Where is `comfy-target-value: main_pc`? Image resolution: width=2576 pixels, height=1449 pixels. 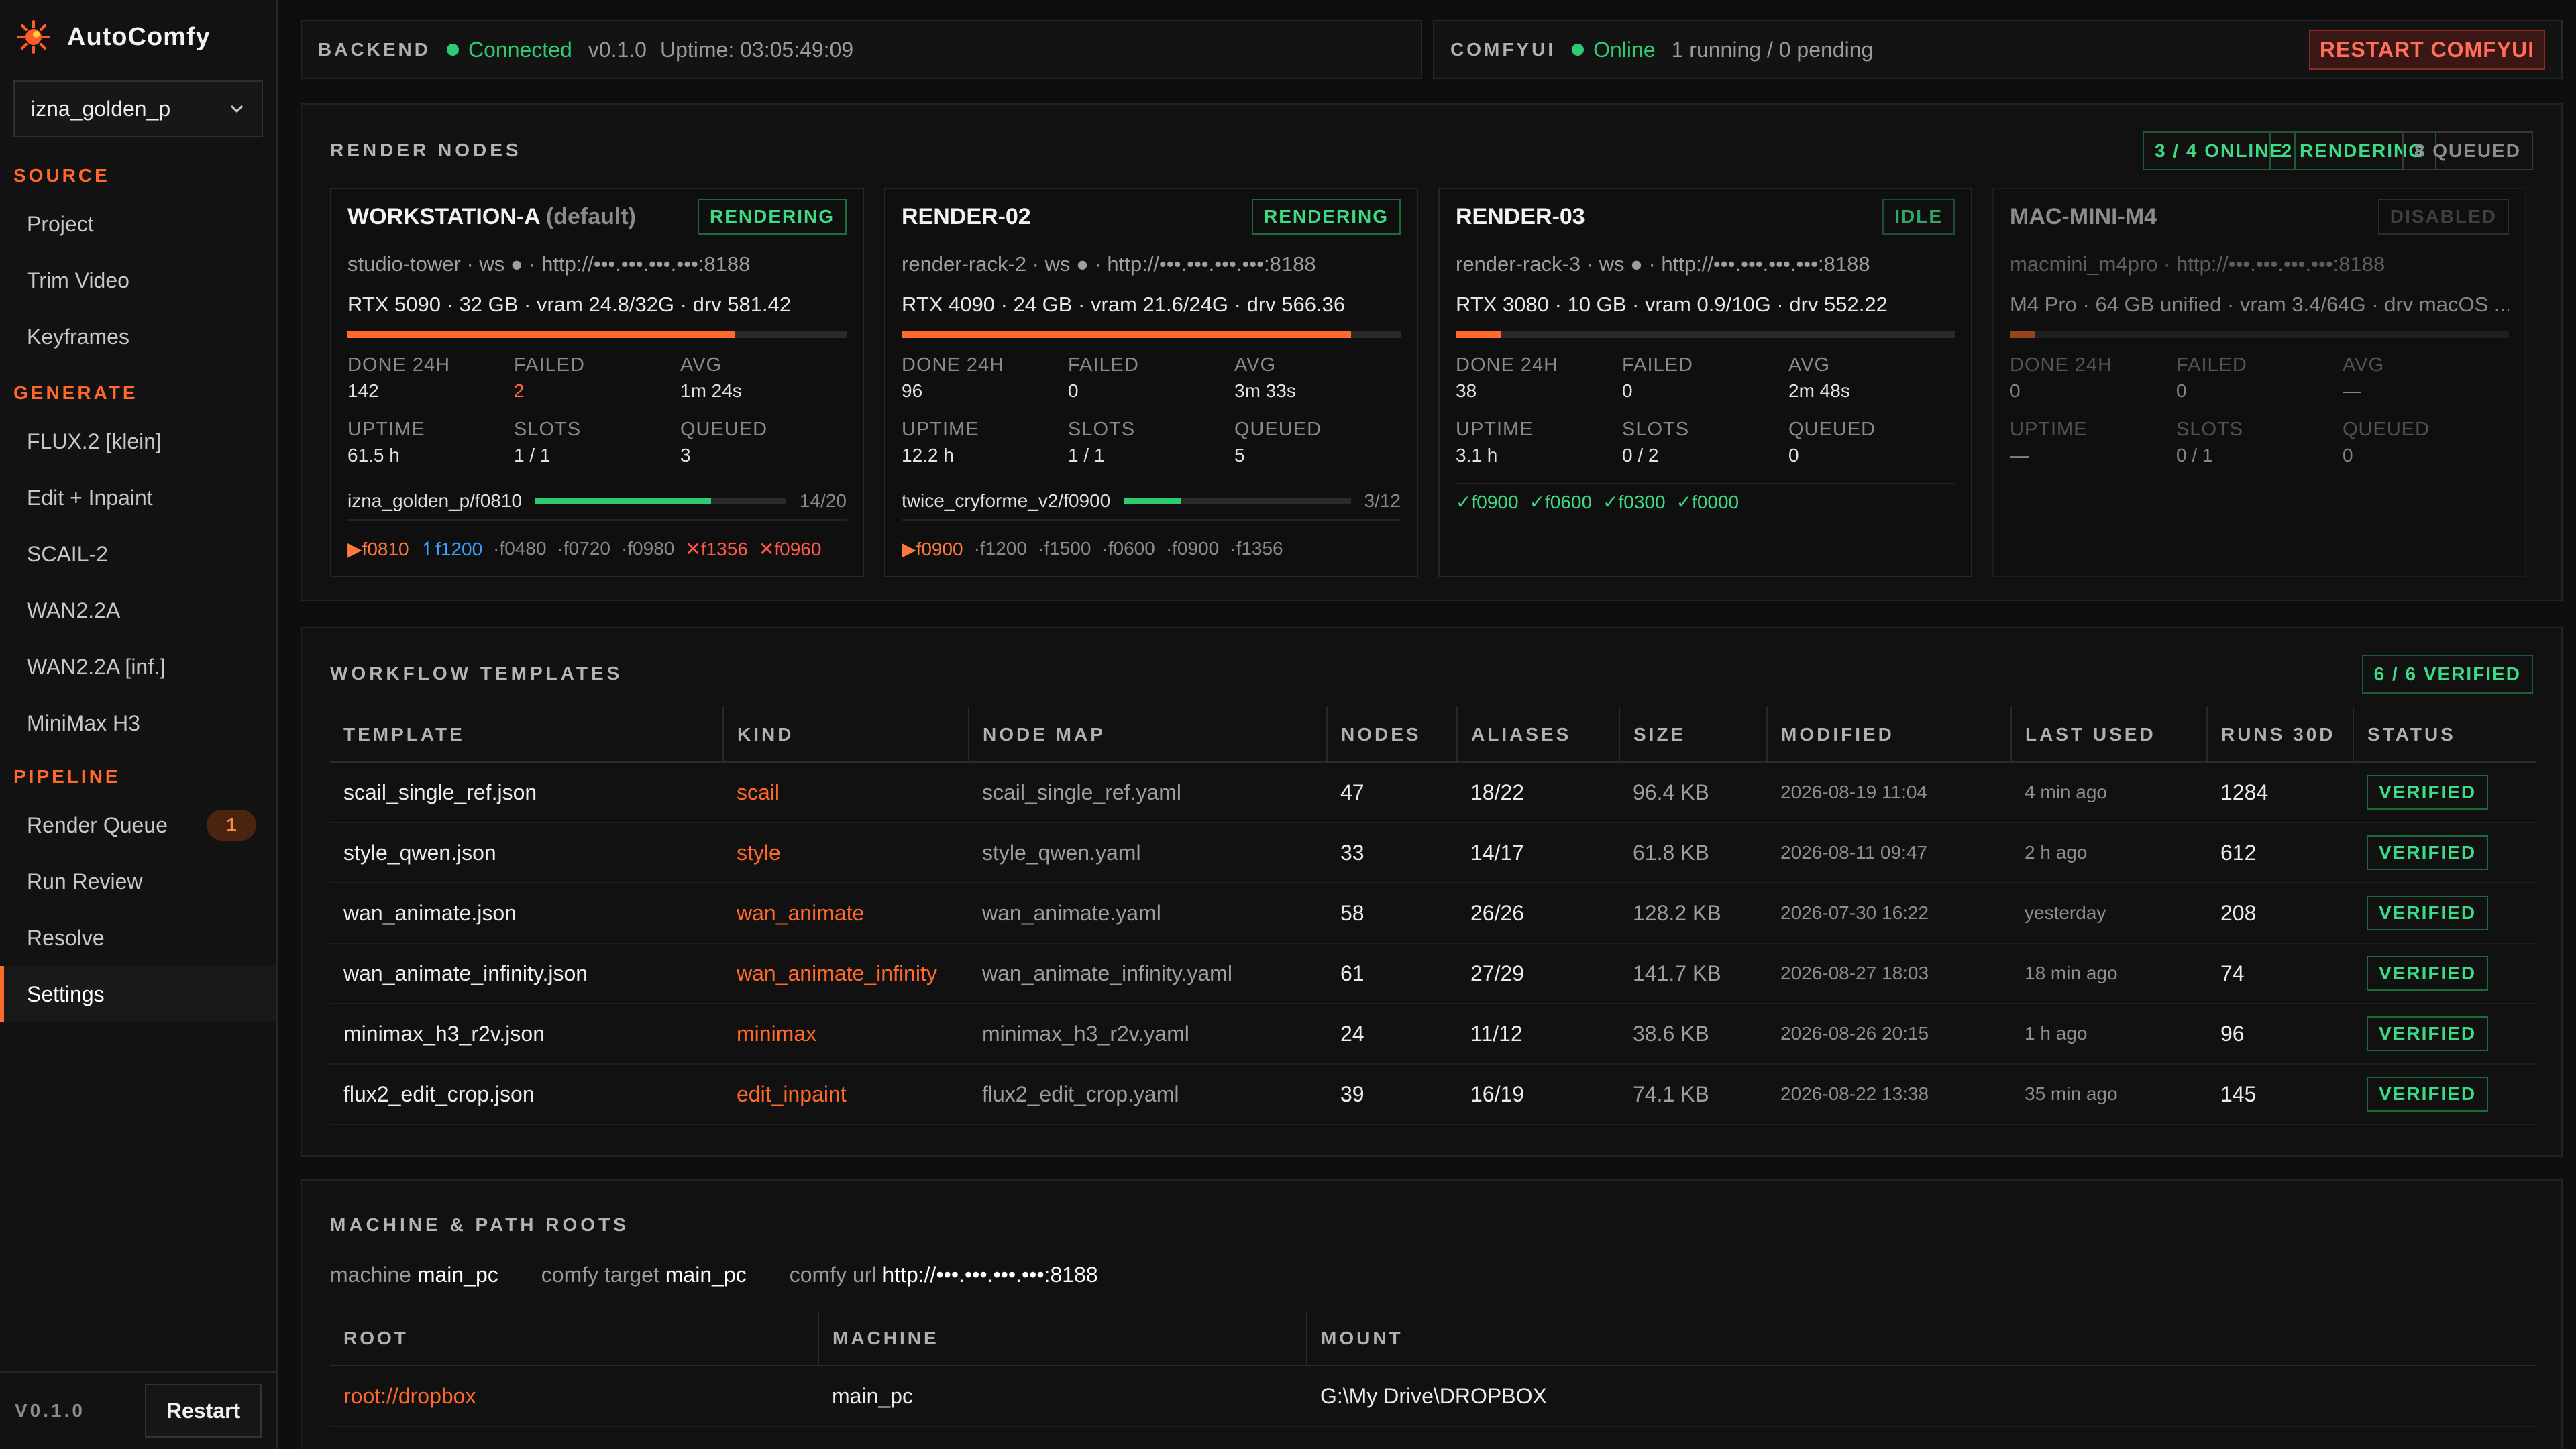 comfy-target-value: main_pc is located at coordinates (706, 1275).